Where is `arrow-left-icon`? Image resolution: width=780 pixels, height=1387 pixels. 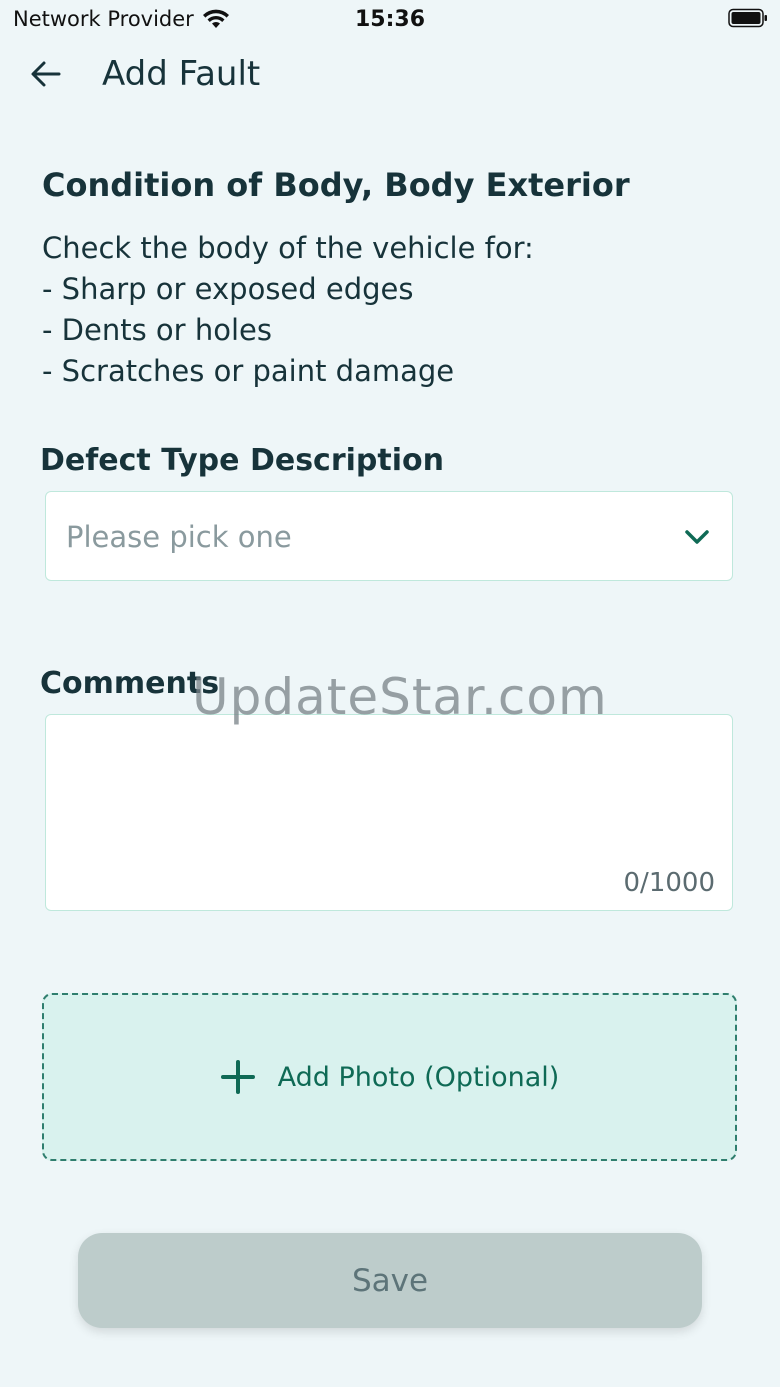 arrow-left-icon is located at coordinates (46, 74).